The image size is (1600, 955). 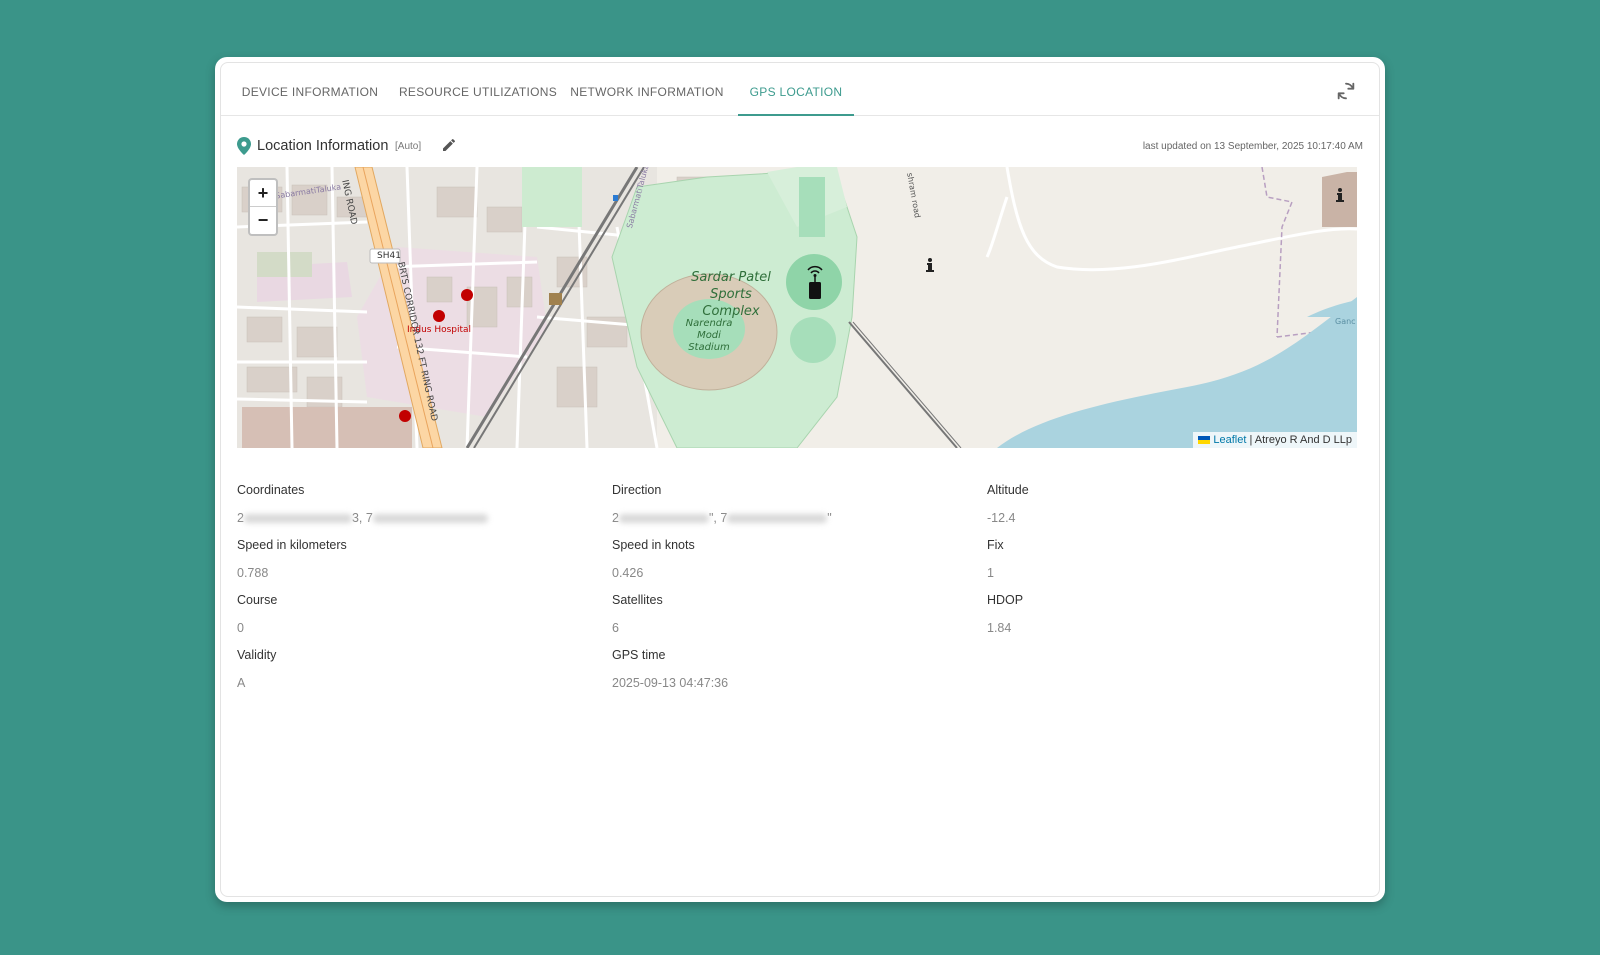 What do you see at coordinates (731, 294) in the screenshot?
I see `sports-complex-label: Sardar Patel Sports Complex` at bounding box center [731, 294].